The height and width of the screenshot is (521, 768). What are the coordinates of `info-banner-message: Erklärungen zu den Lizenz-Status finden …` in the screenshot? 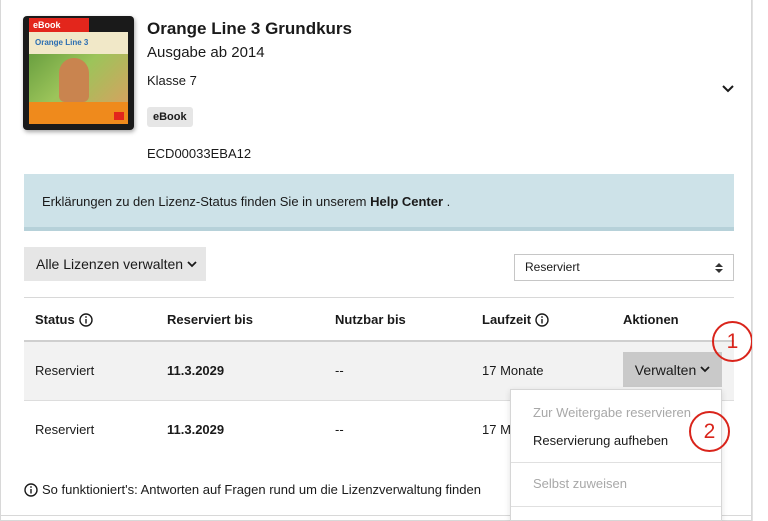 It's located at (206, 201).